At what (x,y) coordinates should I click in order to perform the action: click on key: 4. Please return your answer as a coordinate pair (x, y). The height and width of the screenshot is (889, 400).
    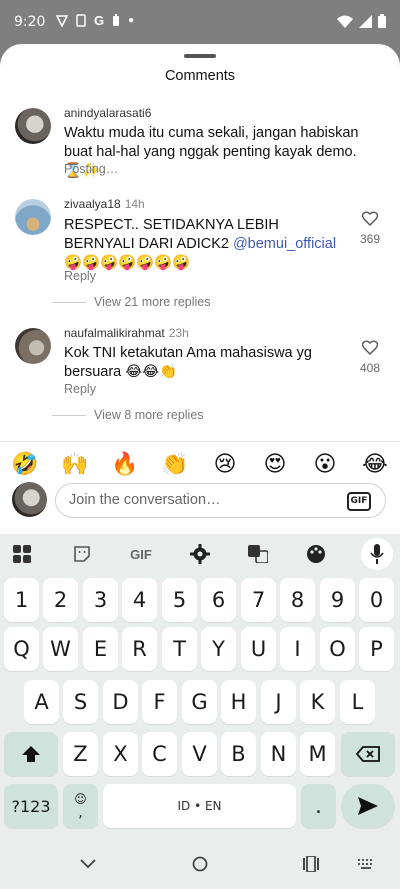
    Looking at the image, I should click on (139, 600).